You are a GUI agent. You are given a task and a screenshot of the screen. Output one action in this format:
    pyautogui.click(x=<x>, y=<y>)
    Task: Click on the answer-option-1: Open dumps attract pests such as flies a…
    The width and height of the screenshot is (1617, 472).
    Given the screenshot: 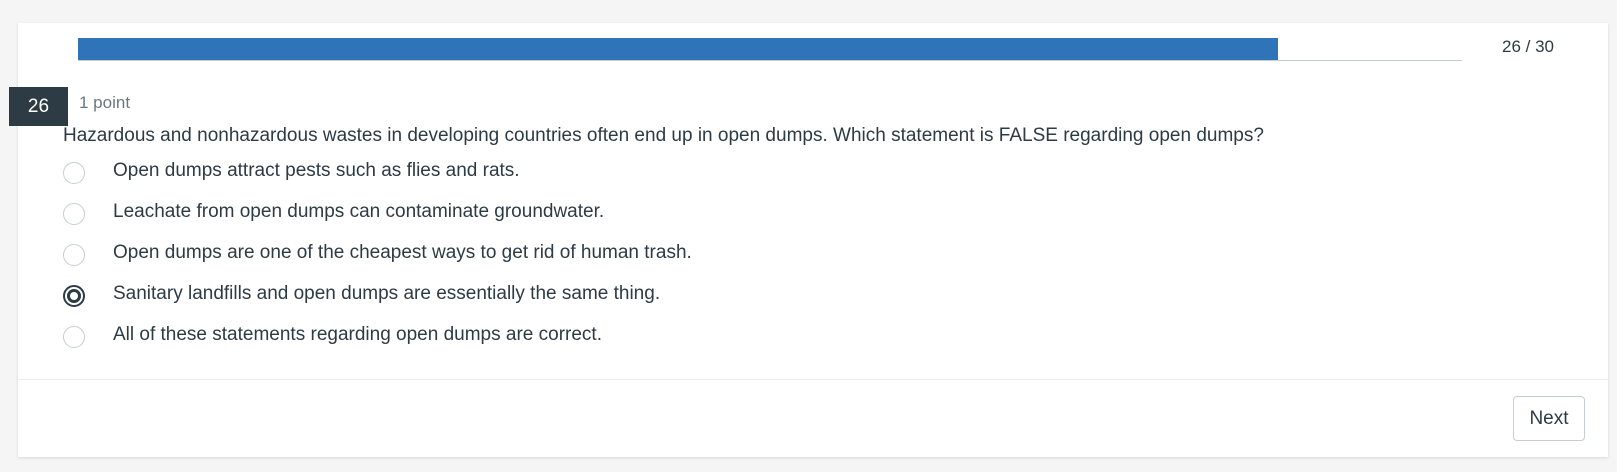 What is the action you would take?
    pyautogui.click(x=513, y=178)
    